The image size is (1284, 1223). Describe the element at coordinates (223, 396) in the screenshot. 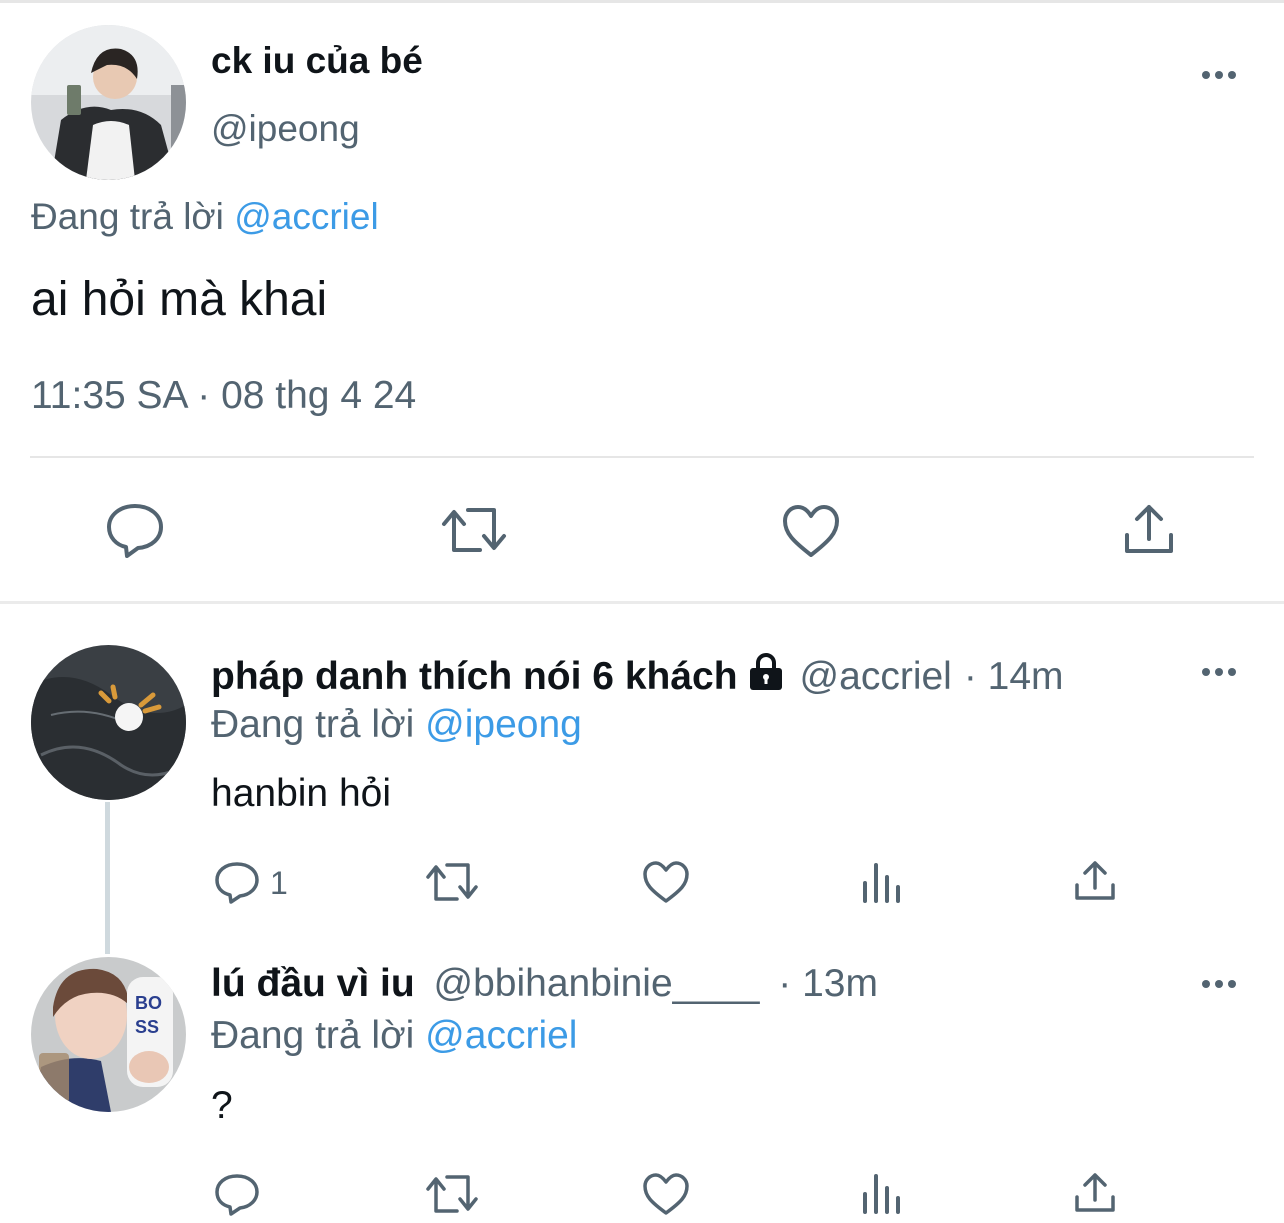

I see `tweet-timestamp: 11:35 SA · 08 thg 4 24` at that location.